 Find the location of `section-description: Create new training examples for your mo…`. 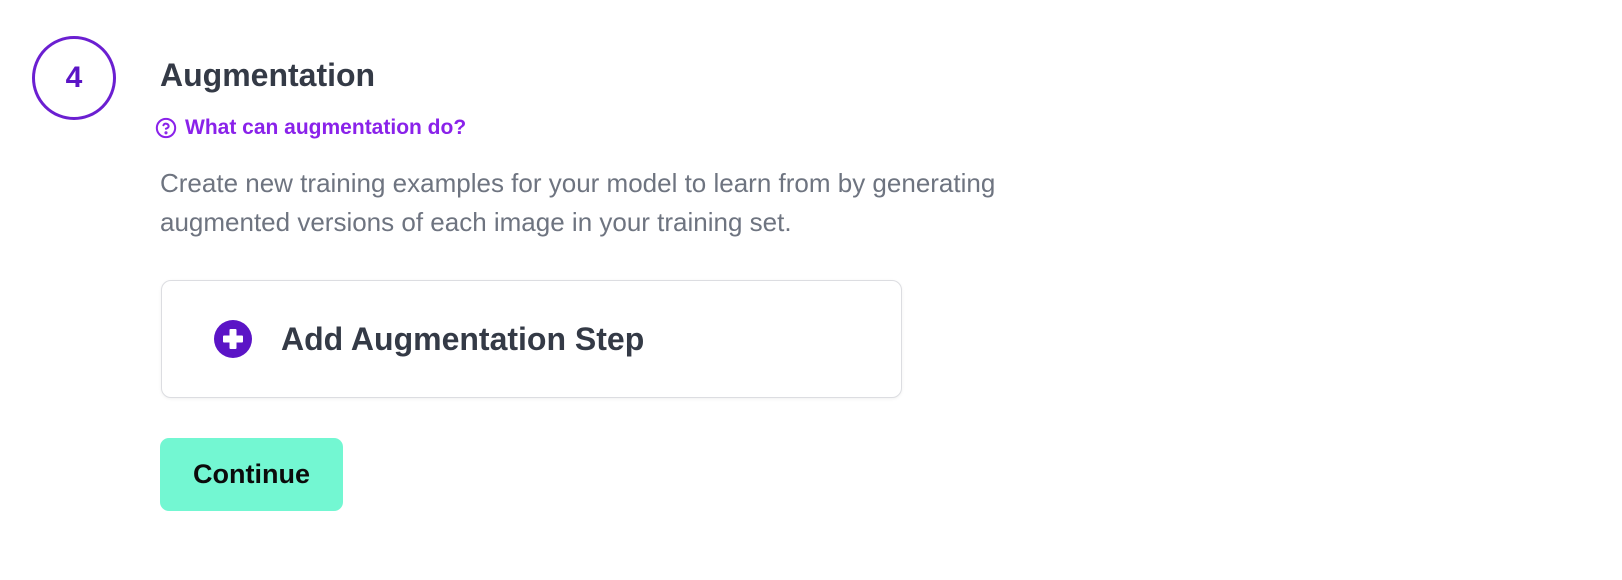

section-description: Create new training examples for your mo… is located at coordinates (578, 202).